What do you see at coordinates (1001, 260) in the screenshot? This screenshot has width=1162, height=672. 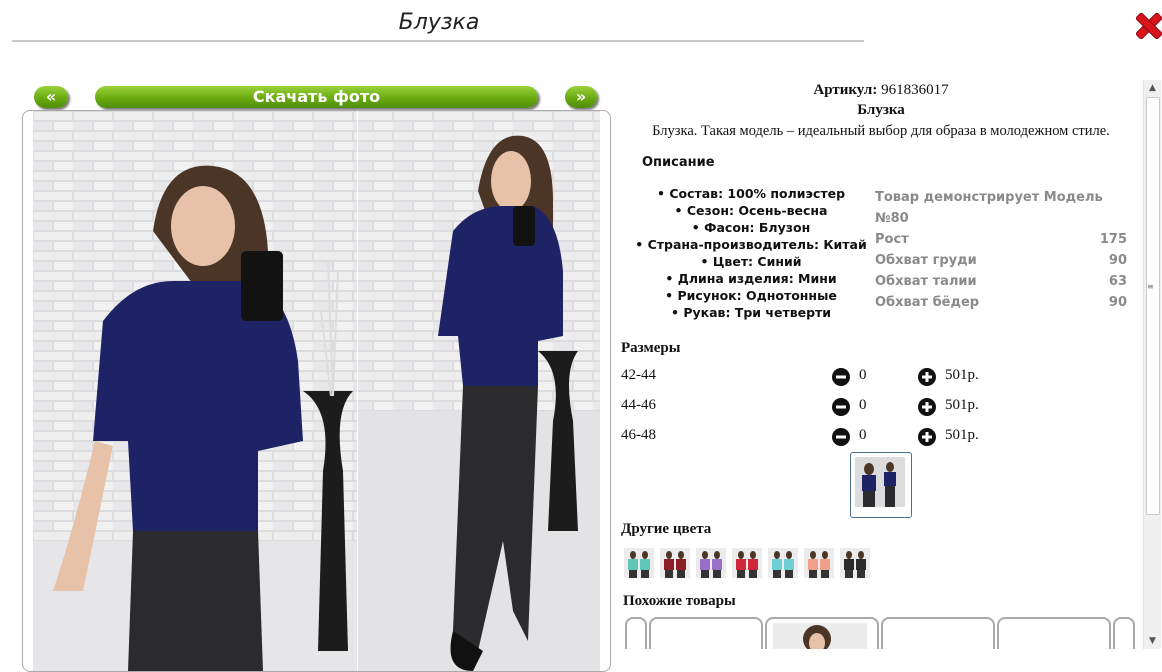 I see `model-row: Обхват груди 90` at bounding box center [1001, 260].